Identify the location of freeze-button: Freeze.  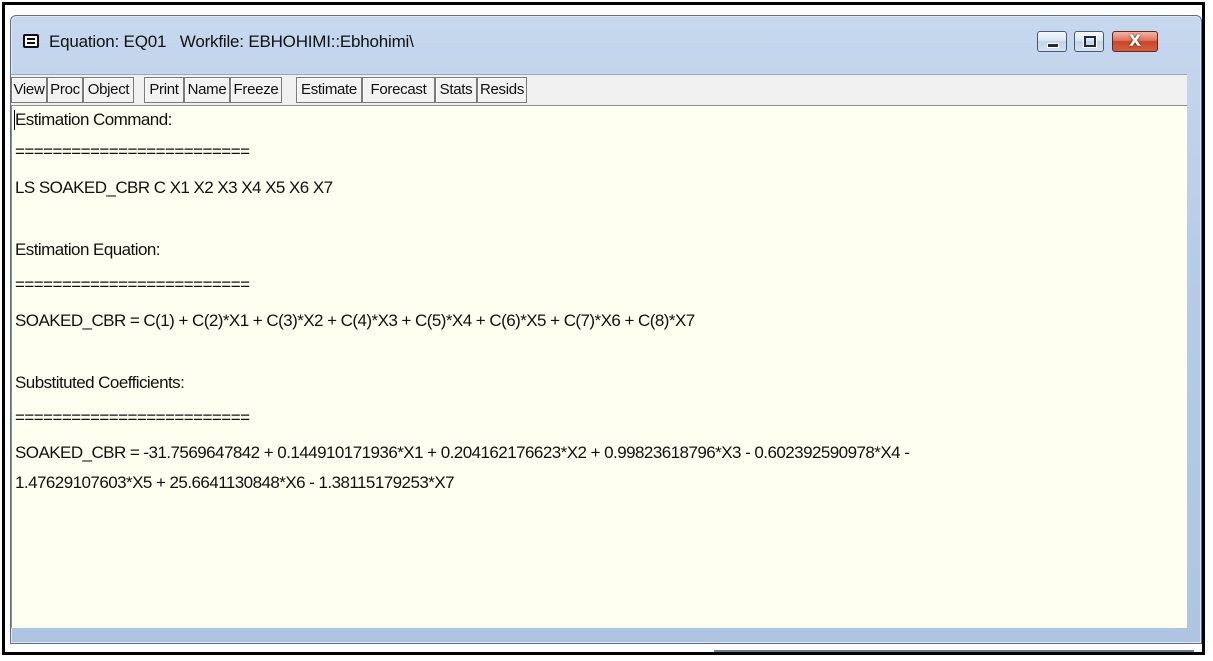
(256, 90).